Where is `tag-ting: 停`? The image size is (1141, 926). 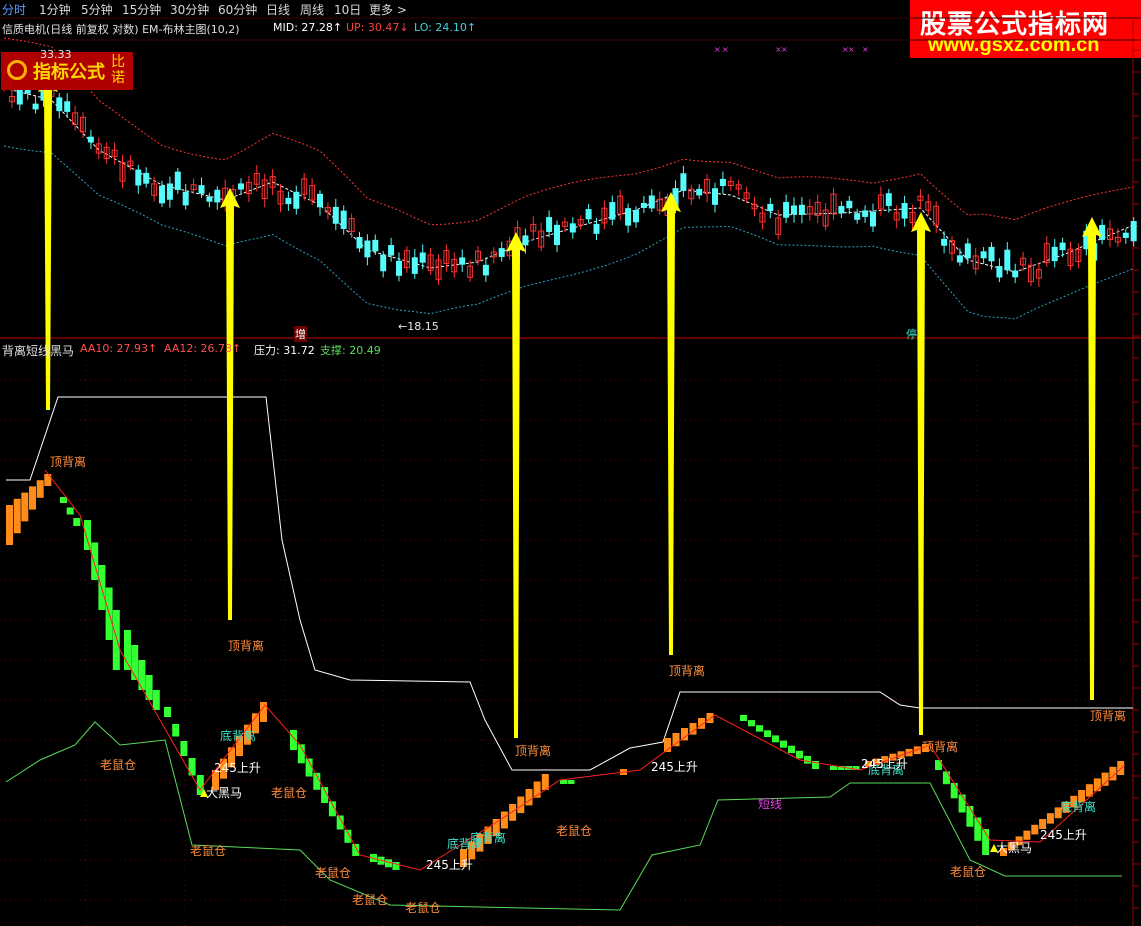 tag-ting: 停 is located at coordinates (911, 334).